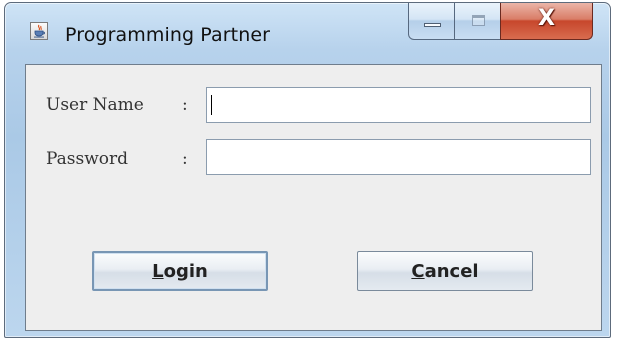  Describe the element at coordinates (432, 25) in the screenshot. I see `minimize-icon` at that location.